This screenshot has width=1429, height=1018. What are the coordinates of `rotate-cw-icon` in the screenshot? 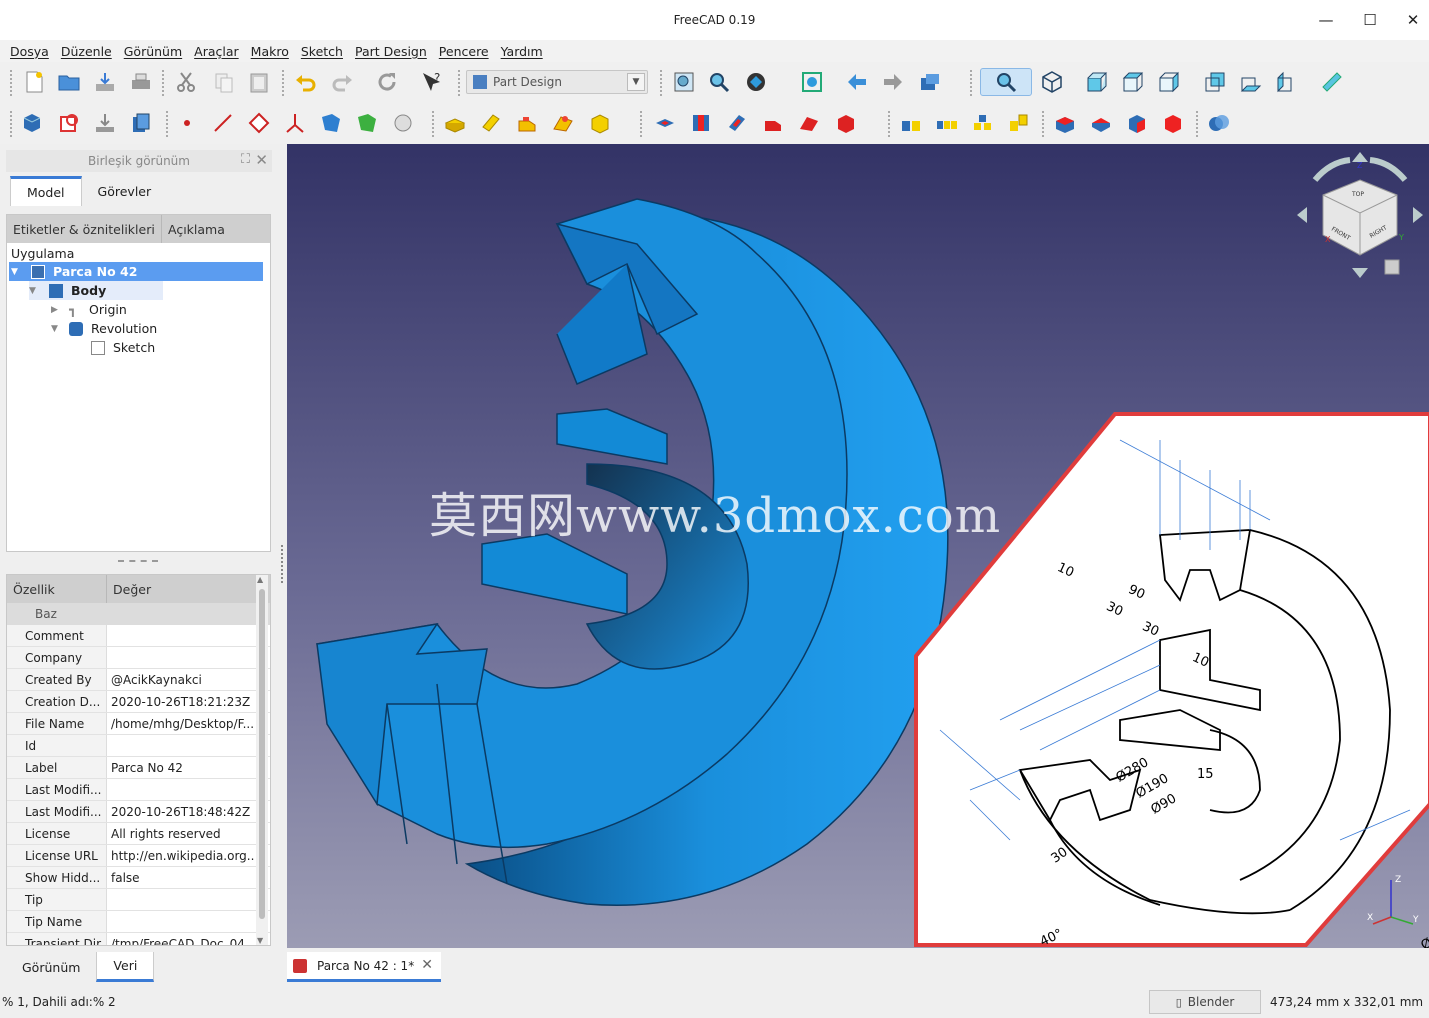 It's located at (1388, 169).